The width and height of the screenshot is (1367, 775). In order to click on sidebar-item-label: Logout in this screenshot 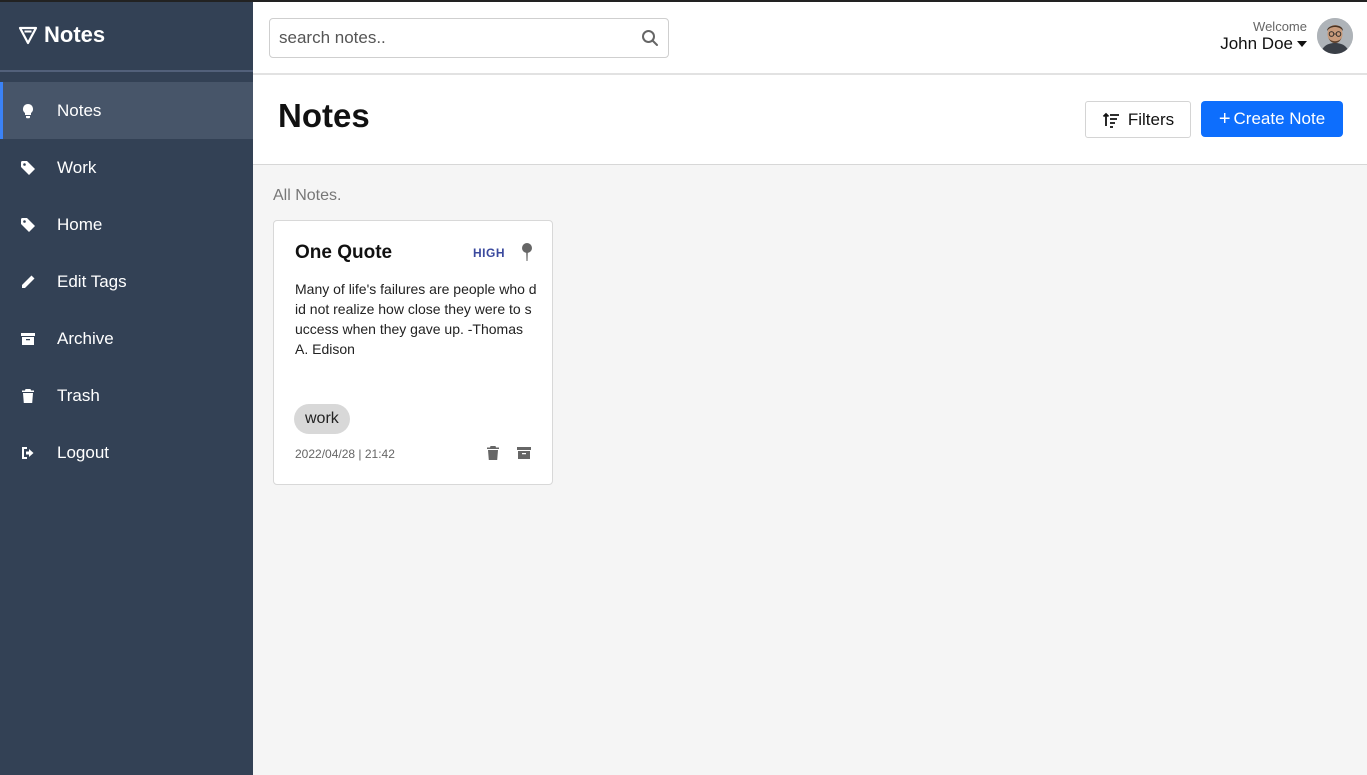, I will do `click(83, 452)`.